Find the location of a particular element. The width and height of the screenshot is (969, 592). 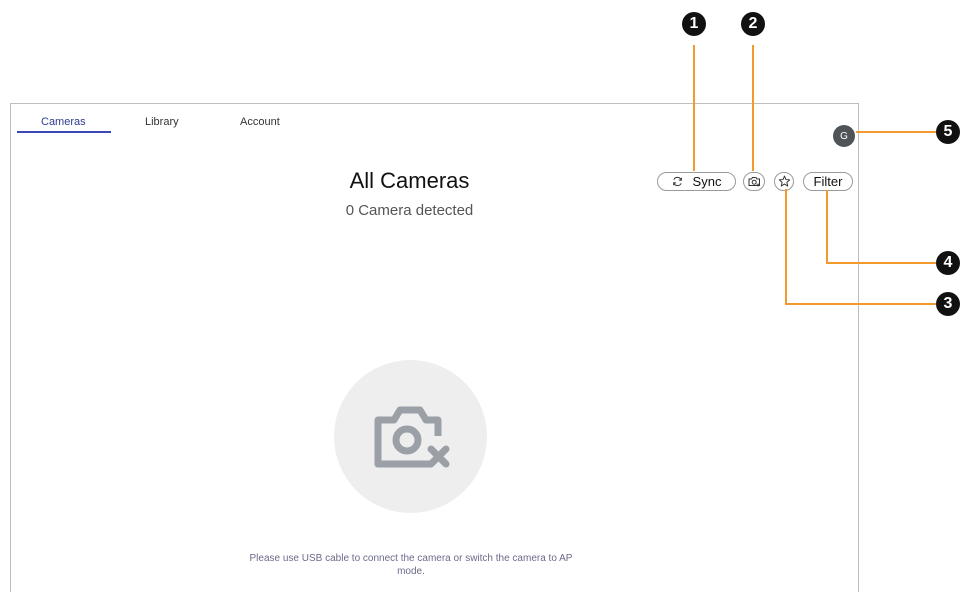

sync-label: Sync is located at coordinates (707, 181).